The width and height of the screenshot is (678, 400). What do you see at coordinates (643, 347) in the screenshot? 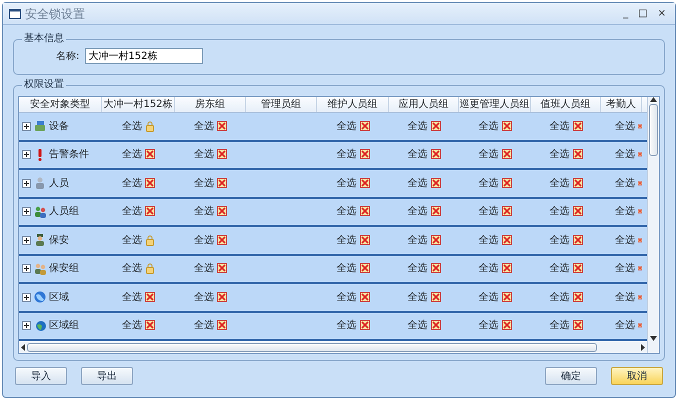
I see `scroll-right-icon` at bounding box center [643, 347].